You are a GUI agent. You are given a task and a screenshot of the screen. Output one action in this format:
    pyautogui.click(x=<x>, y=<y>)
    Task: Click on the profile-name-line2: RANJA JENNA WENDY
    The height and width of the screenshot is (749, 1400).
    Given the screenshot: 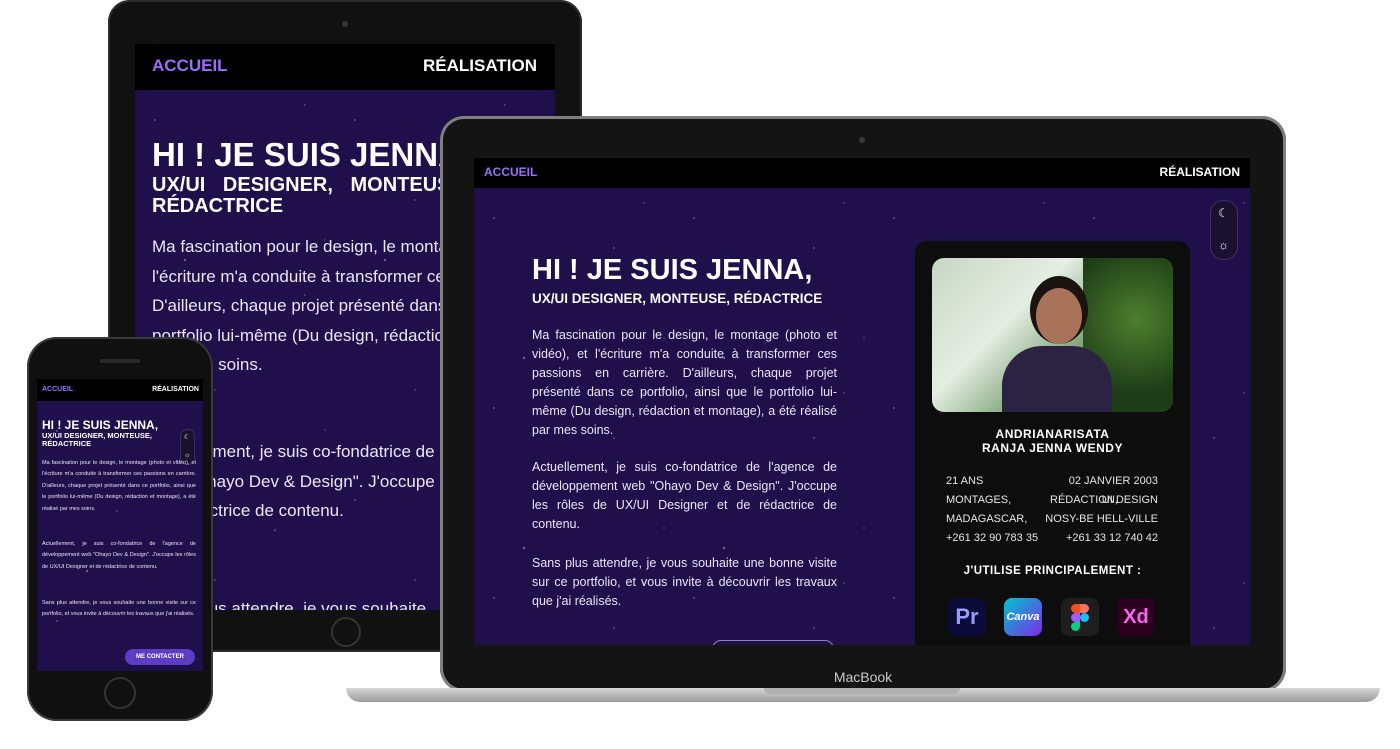 What is the action you would take?
    pyautogui.click(x=1052, y=448)
    